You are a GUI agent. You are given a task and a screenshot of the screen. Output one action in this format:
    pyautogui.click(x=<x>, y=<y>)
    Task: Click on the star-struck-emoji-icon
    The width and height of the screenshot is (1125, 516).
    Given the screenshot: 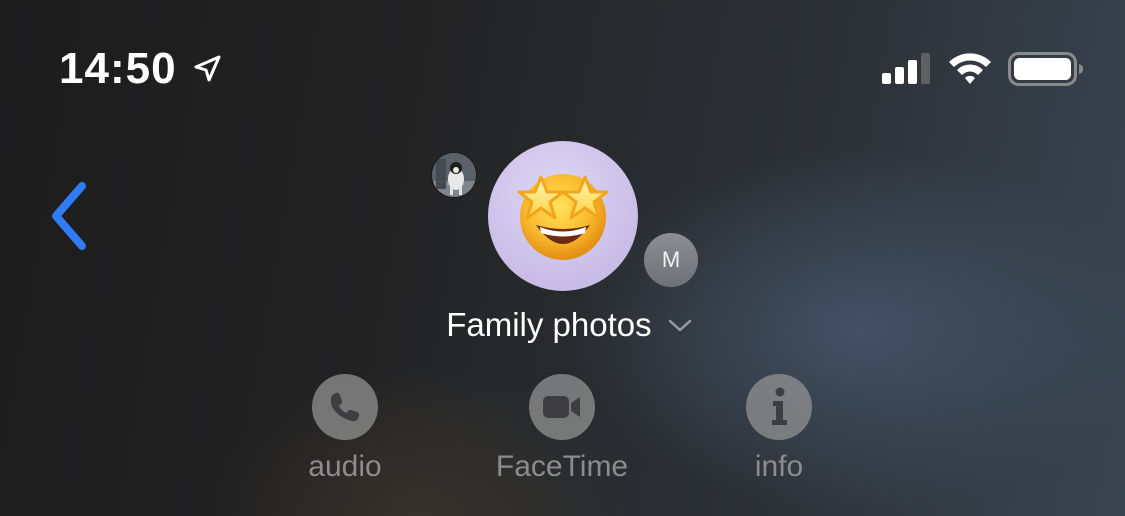 What is the action you would take?
    pyautogui.click(x=563, y=217)
    